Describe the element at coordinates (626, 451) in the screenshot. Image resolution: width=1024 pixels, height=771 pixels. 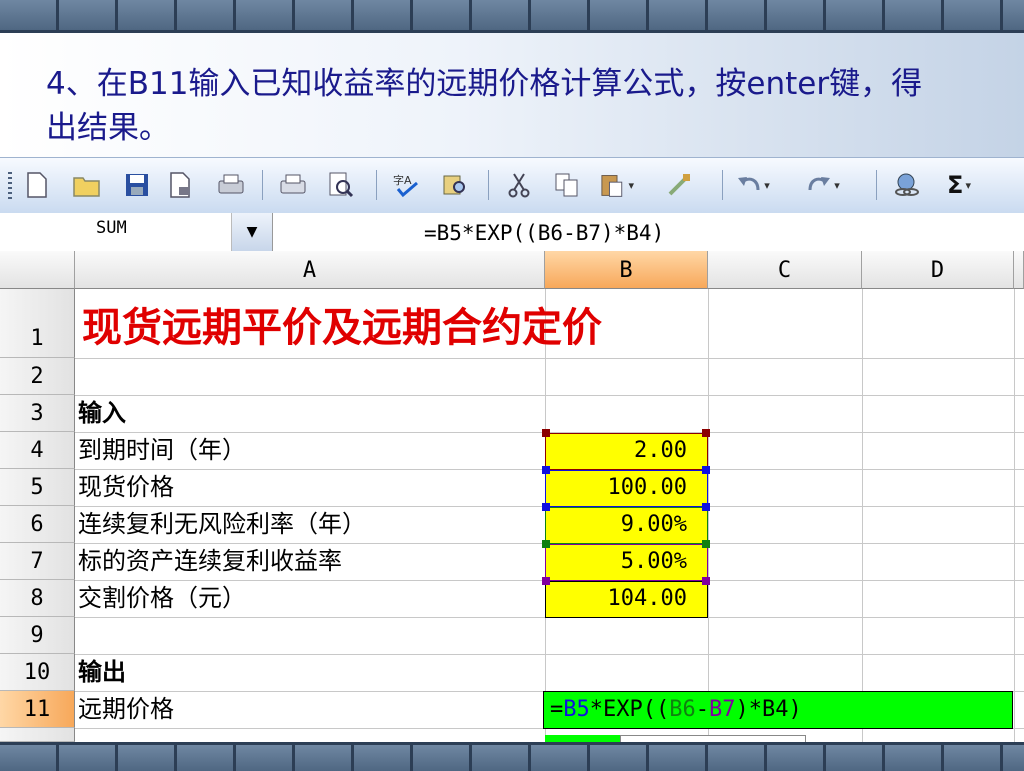
I see `cell-b4: 2.00` at that location.